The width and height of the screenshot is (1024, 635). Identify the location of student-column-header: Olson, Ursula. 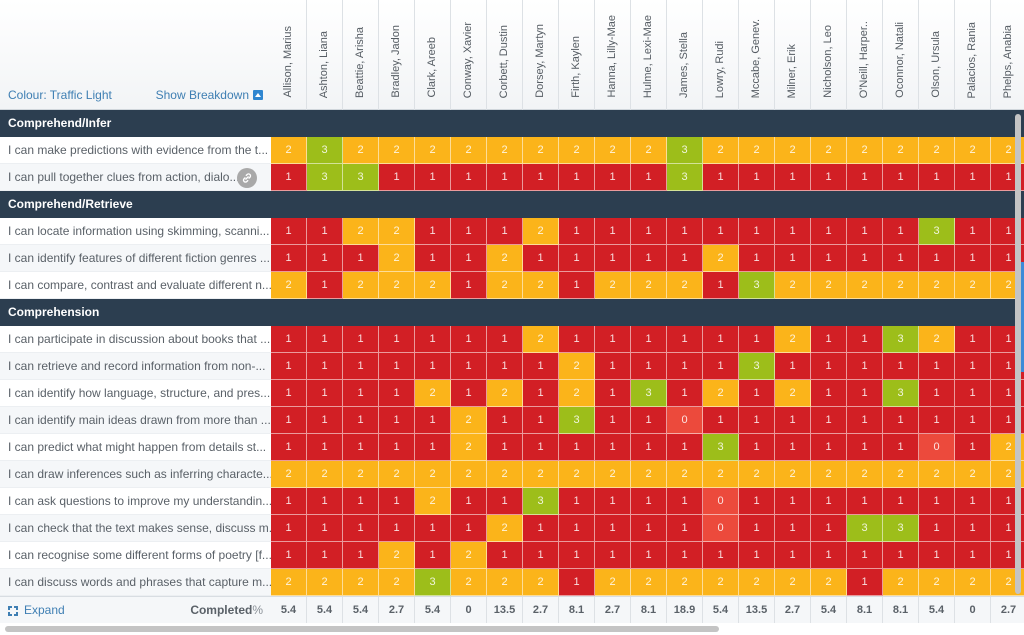
(937, 55).